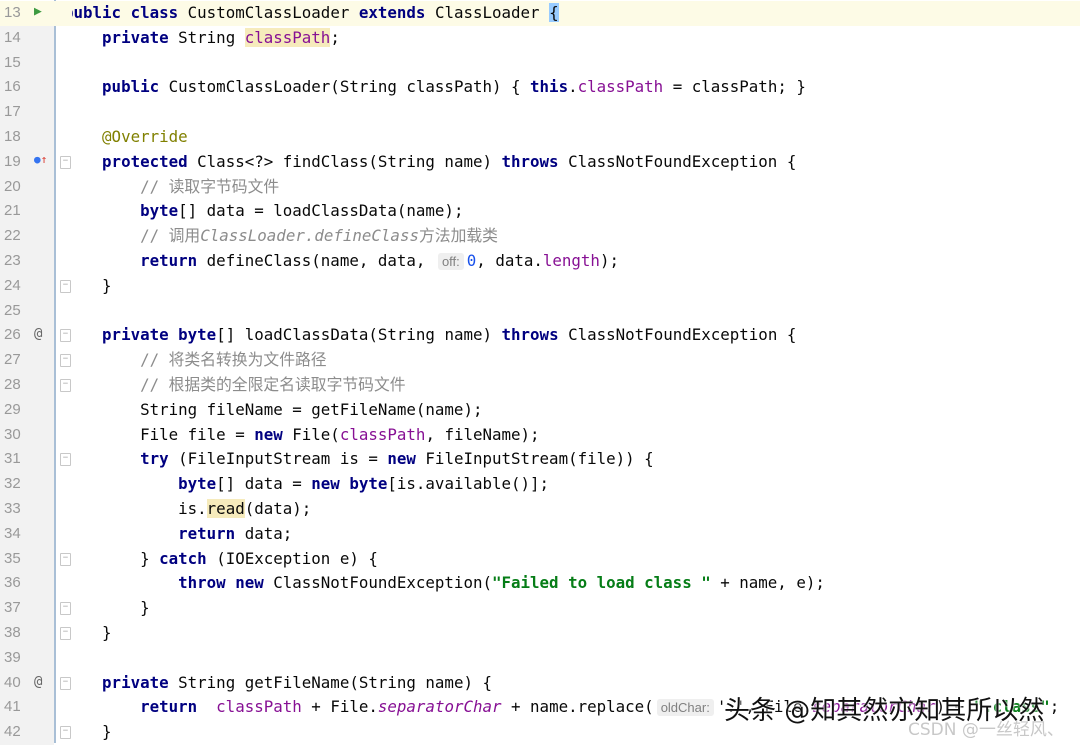  I want to click on code-line: 34 return data;, so click(540, 534).